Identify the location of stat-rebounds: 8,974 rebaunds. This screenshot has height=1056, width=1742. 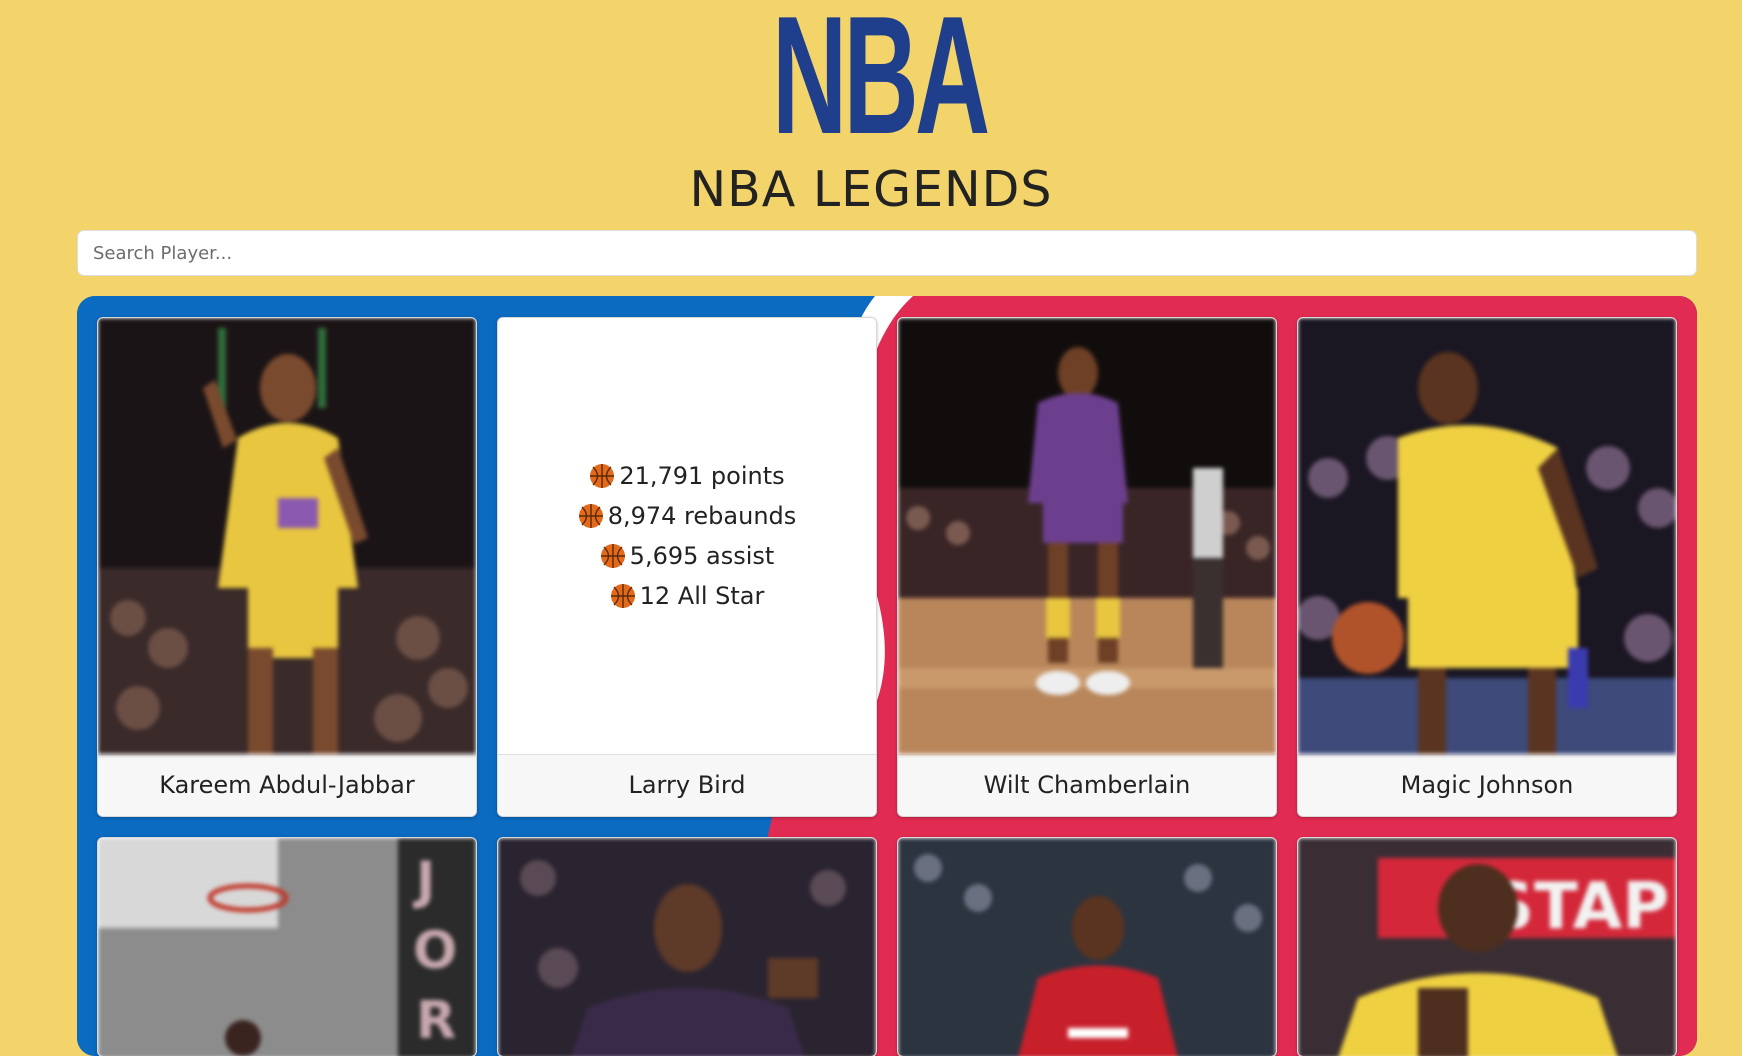
(687, 516).